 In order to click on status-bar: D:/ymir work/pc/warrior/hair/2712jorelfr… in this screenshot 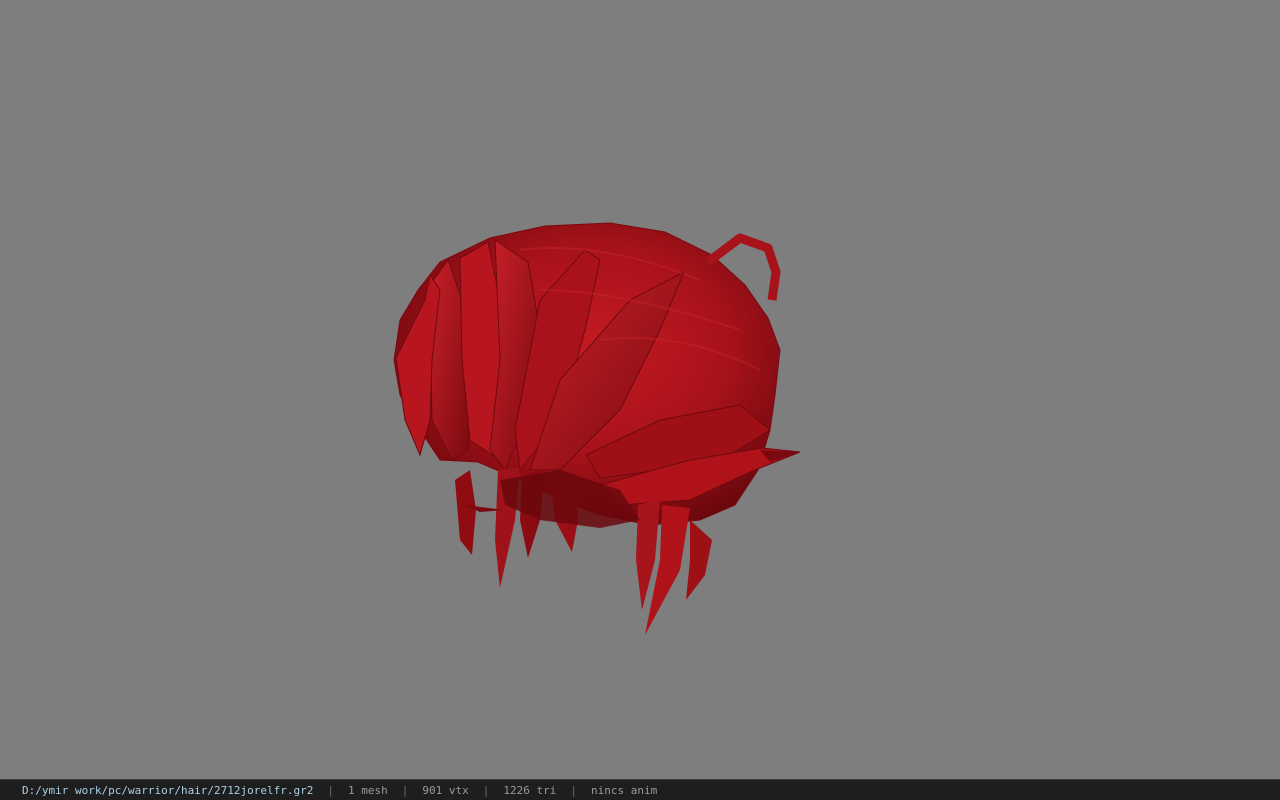, I will do `click(640, 789)`.